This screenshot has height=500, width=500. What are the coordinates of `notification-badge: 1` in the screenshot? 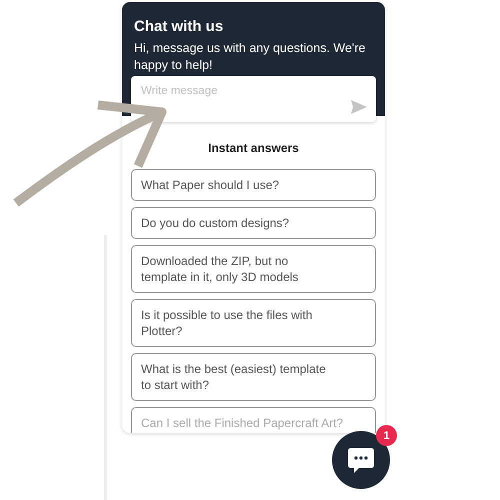 It's located at (386, 435).